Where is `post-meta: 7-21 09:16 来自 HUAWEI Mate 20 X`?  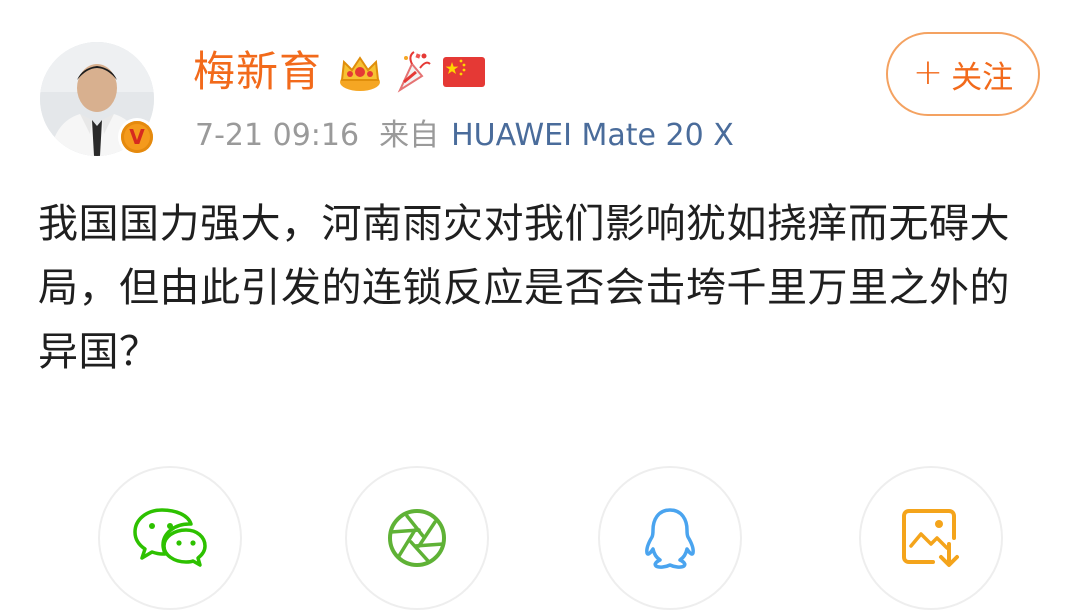
post-meta: 7-21 09:16 来自 HUAWEI Mate 20 X is located at coordinates (464, 136).